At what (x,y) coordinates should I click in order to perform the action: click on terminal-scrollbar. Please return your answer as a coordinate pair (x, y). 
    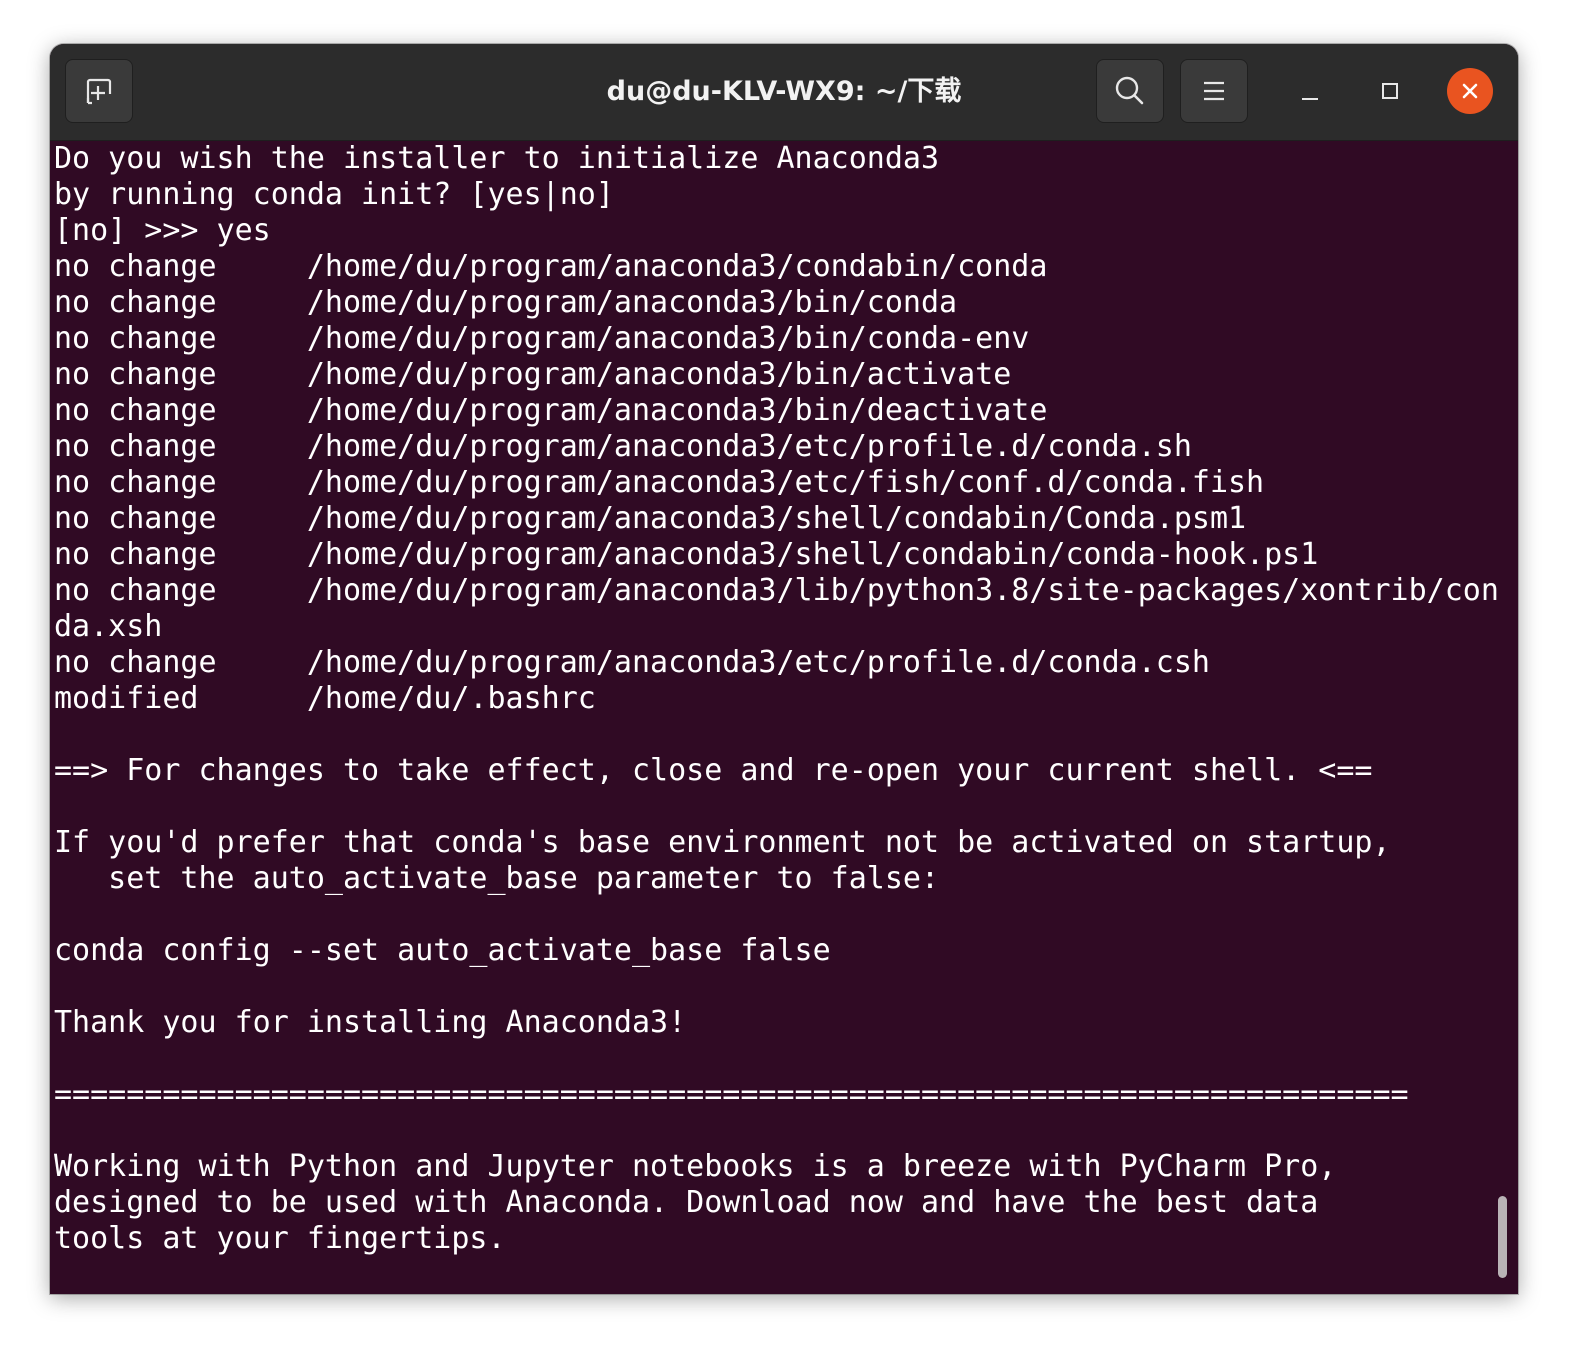
    Looking at the image, I should click on (1502, 1237).